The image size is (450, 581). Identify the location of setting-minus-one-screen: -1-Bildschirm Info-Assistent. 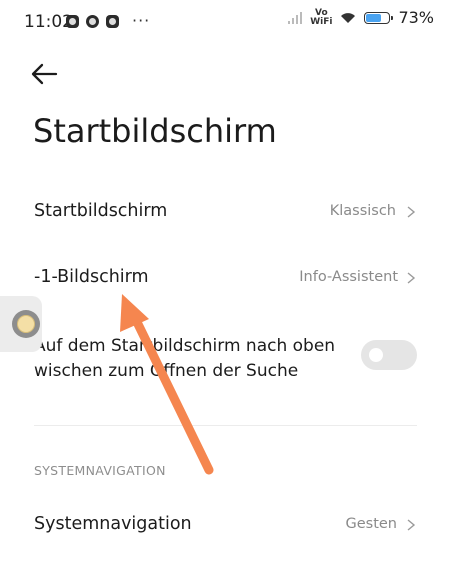
(225, 279).